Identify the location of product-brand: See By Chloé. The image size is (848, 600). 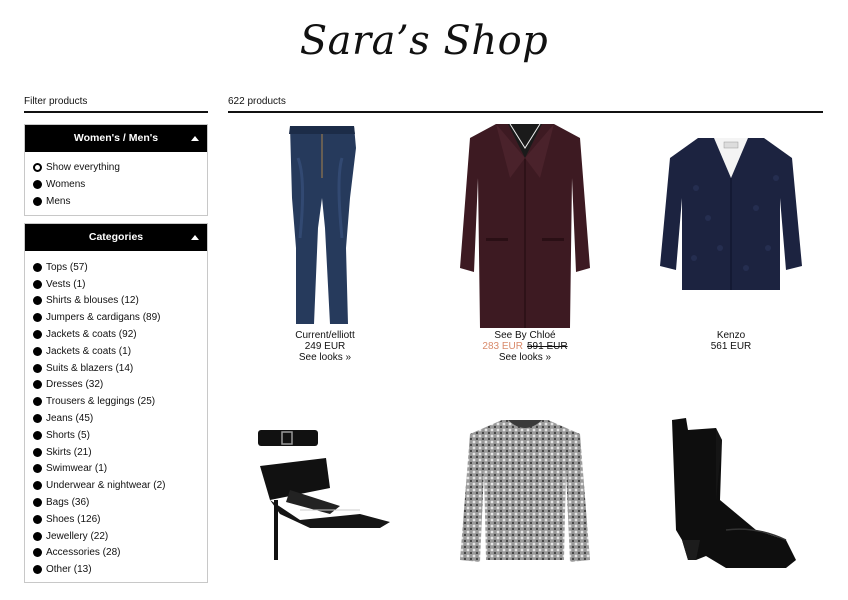
(525, 335).